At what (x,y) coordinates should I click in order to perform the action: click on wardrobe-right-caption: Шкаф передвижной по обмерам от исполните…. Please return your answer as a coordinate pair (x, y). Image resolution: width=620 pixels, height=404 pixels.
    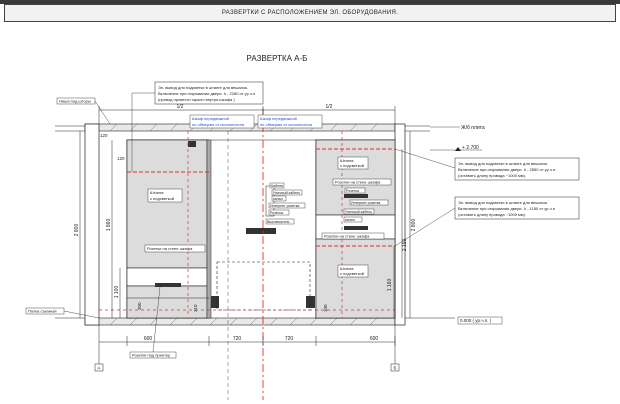
    Looking at the image, I should click on (290, 121).